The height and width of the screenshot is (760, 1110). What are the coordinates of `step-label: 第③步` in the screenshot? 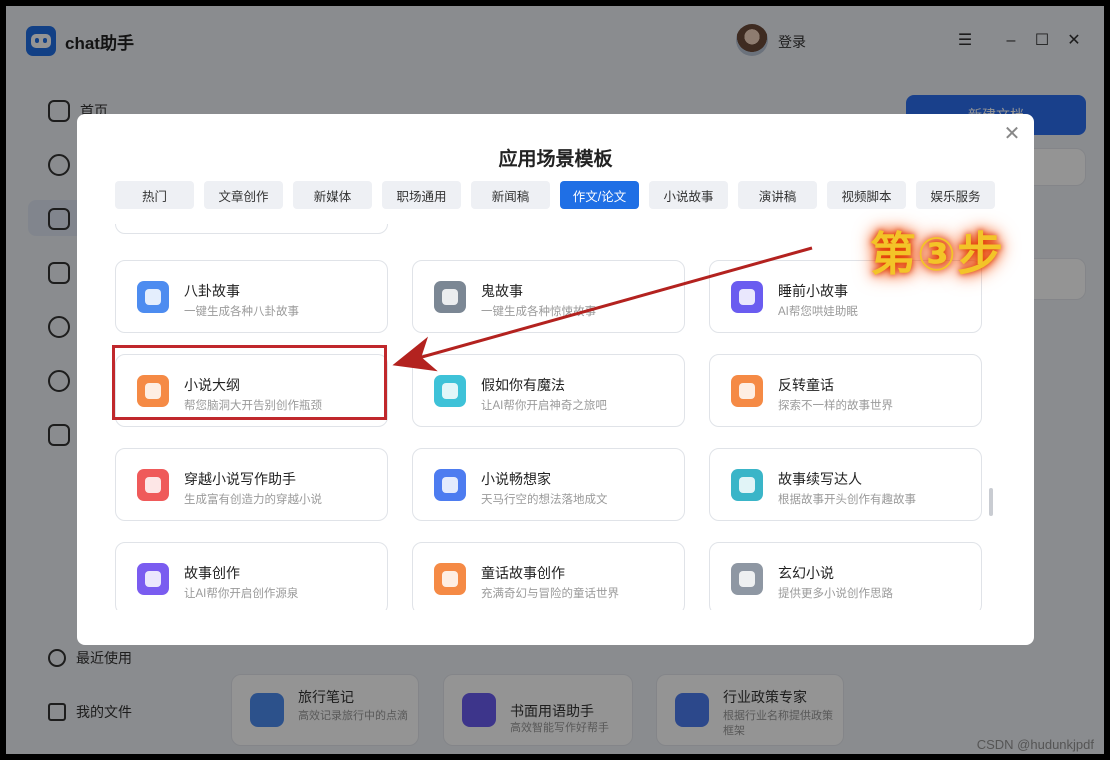 It's located at (937, 254).